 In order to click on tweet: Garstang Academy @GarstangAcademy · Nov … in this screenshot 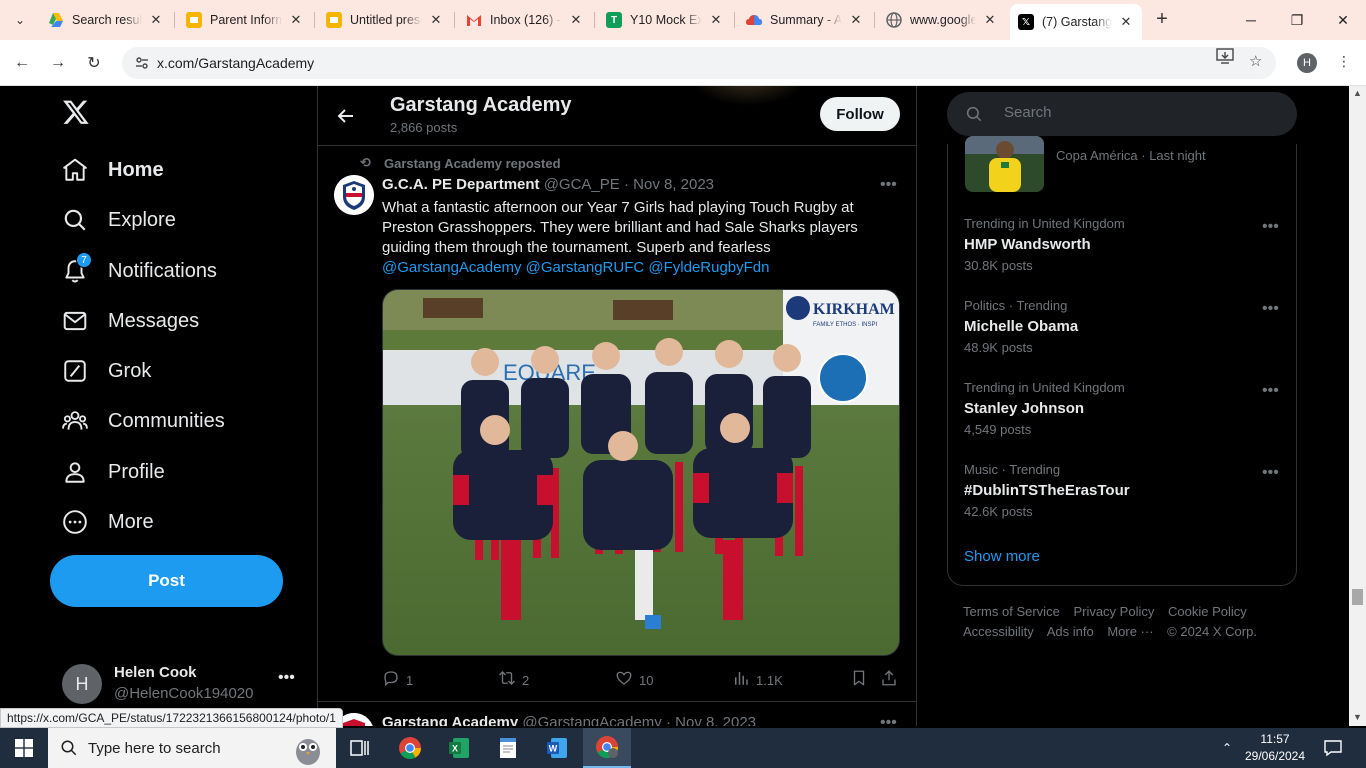, I will do `click(617, 714)`.